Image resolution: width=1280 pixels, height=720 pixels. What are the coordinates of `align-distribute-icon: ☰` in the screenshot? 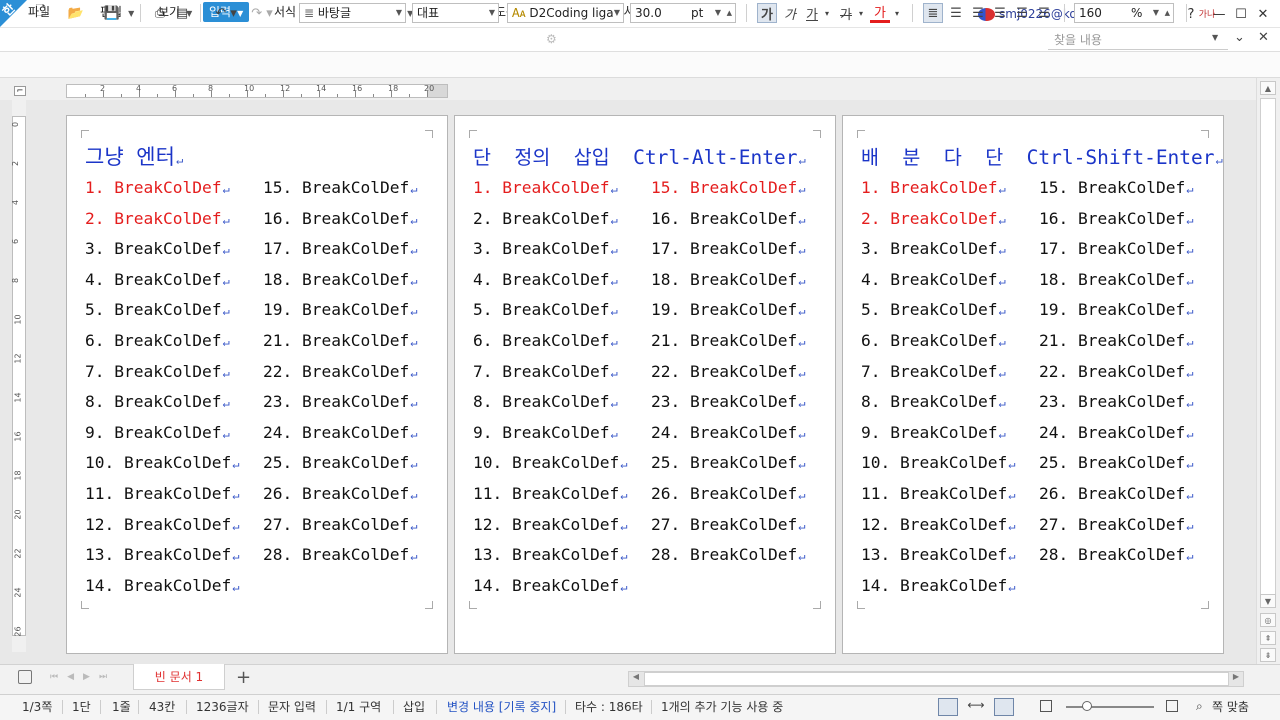 It's located at (1022, 13).